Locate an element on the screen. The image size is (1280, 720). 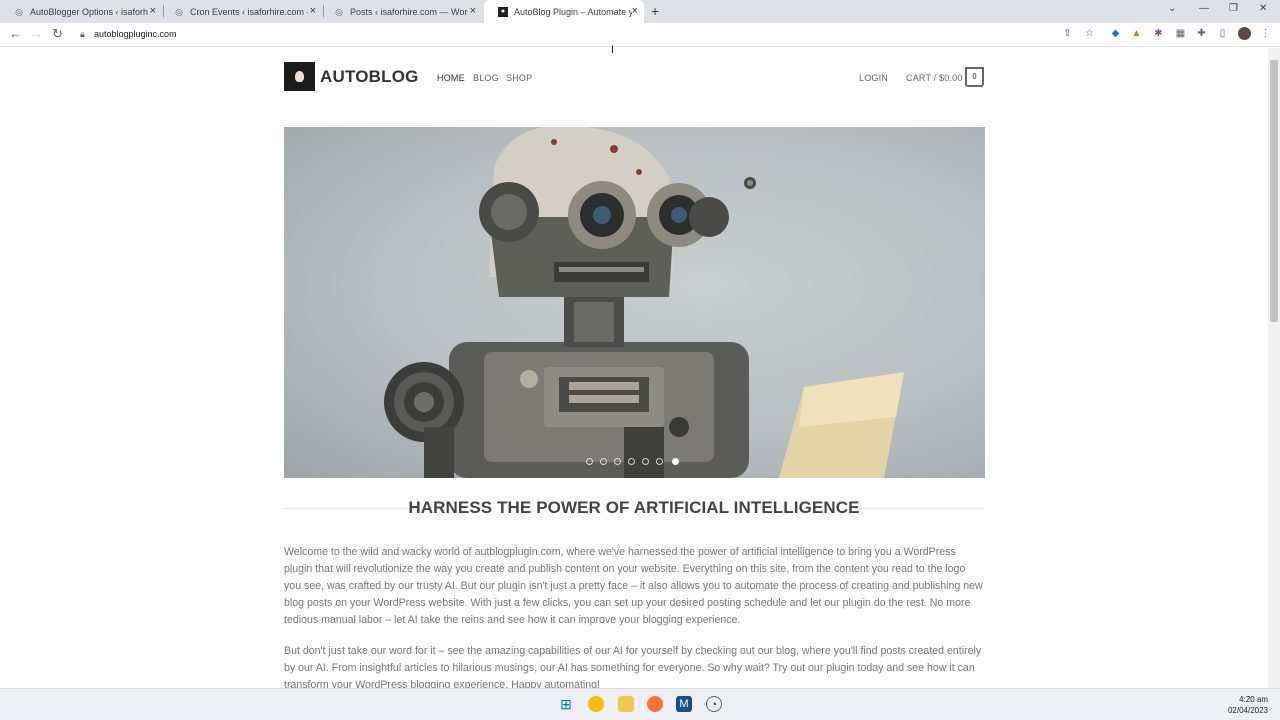
tab-cron-events: ◎ Cron Events ‹ isaforhire.com — W × is located at coordinates (241, 11).